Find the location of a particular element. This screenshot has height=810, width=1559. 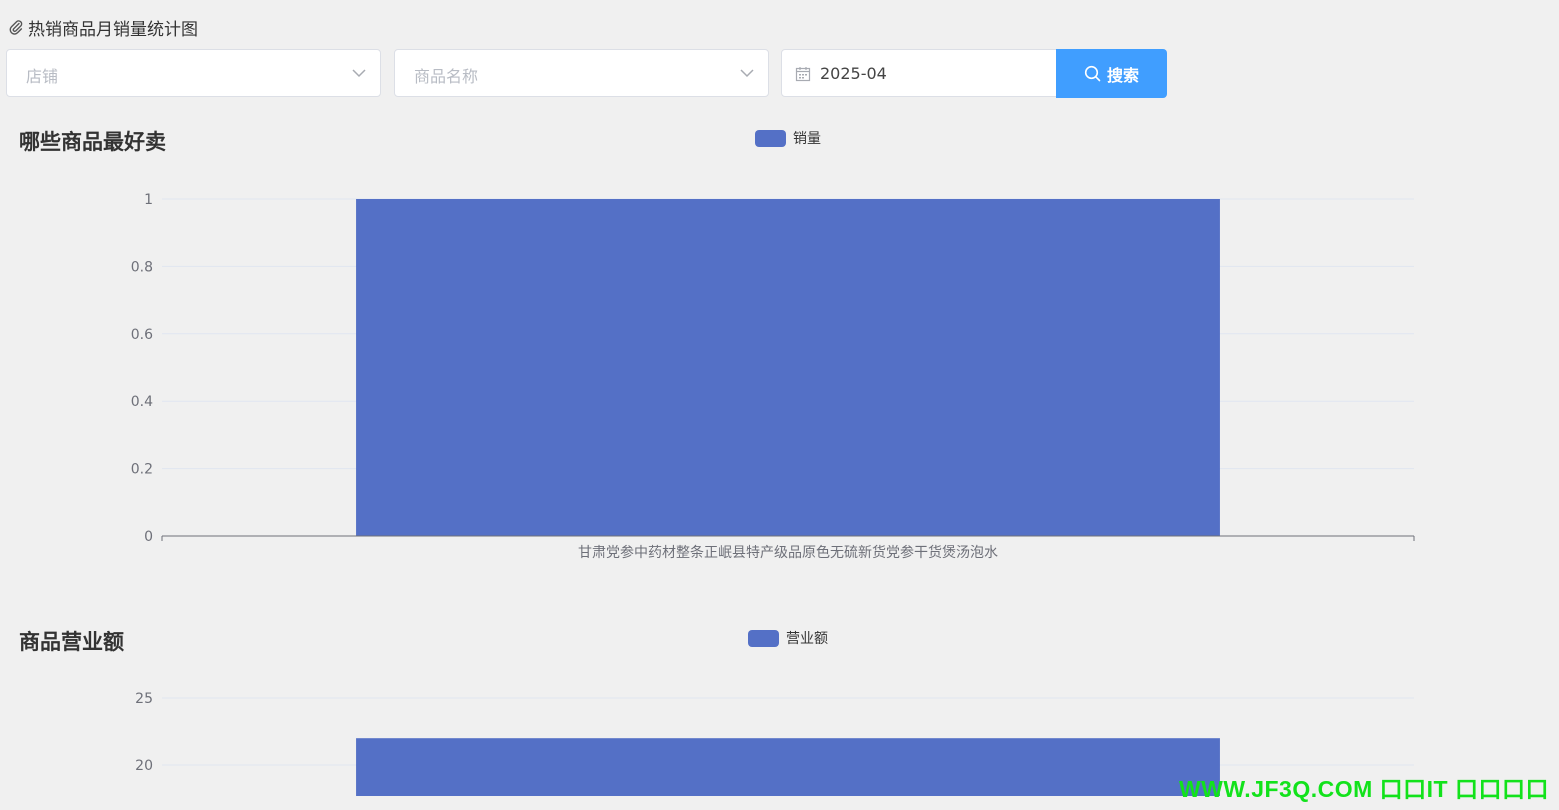

shop-select-placeholder: 店铺 is located at coordinates (42, 76).